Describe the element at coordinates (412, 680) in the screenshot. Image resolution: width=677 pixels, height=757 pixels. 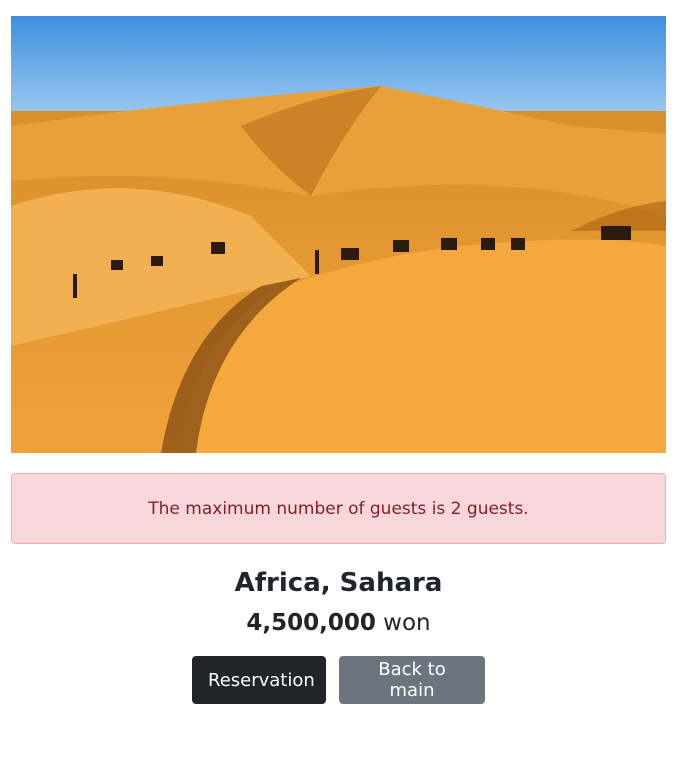
I see `back-to-main-button: Back to main` at that location.